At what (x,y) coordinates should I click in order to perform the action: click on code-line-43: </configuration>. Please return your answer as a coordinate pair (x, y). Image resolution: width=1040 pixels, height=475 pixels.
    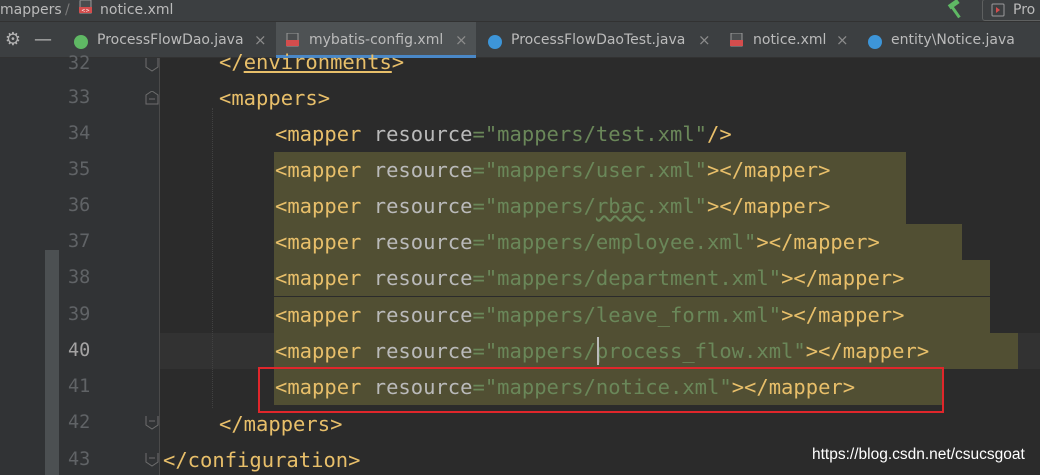
    Looking at the image, I should click on (261, 458).